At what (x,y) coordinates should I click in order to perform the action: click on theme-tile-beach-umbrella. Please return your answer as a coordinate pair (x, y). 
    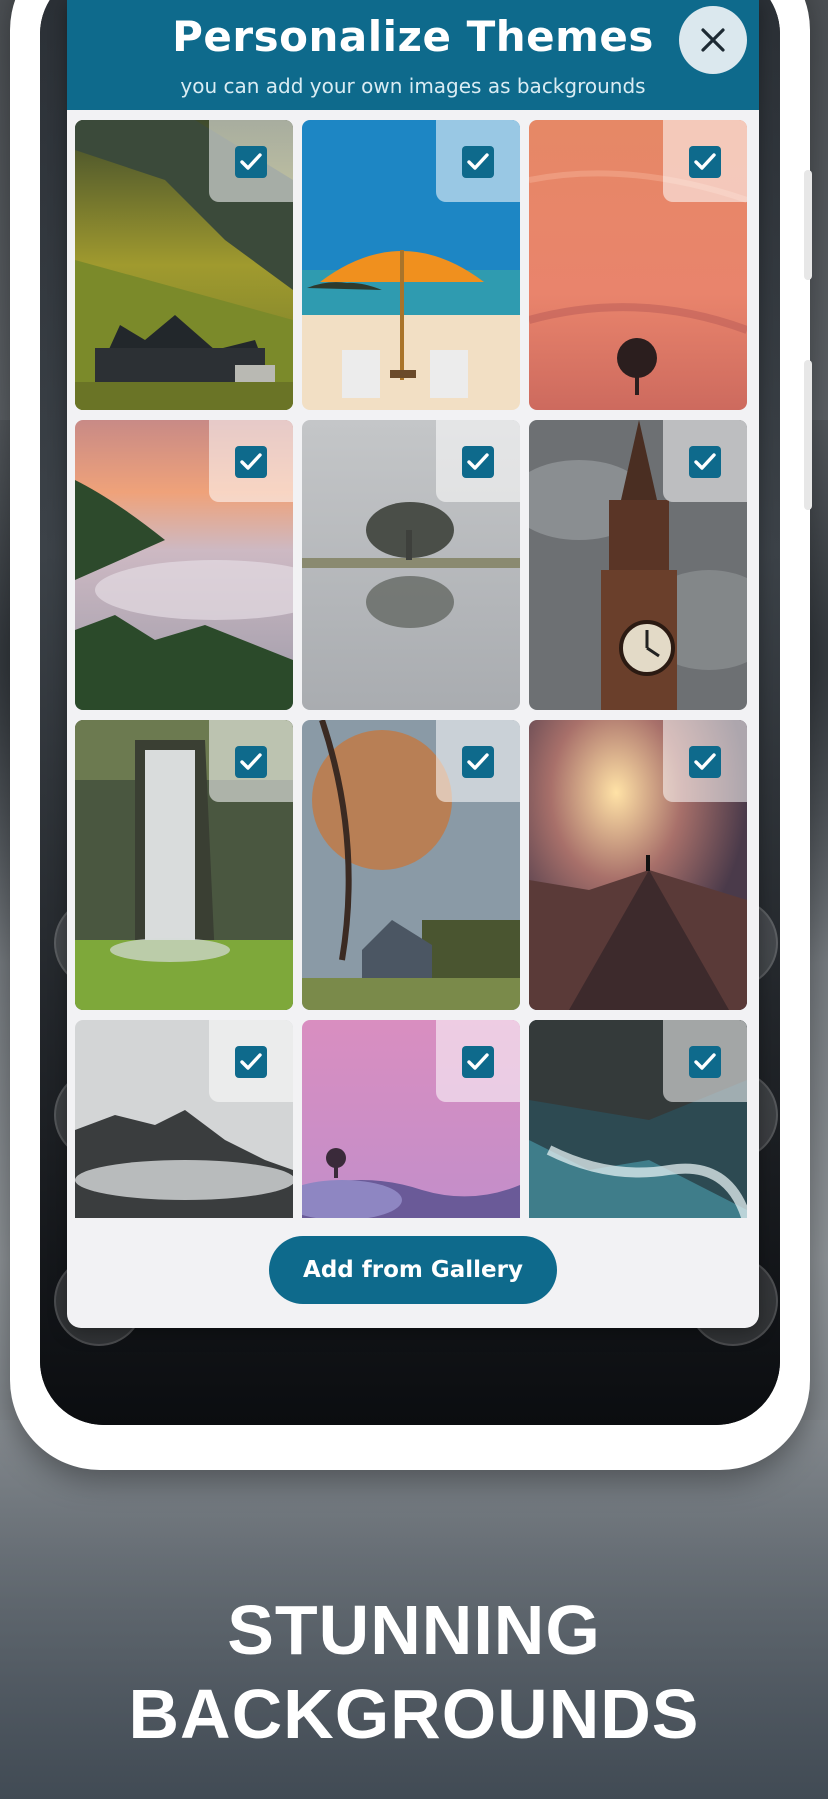
    Looking at the image, I should click on (411, 265).